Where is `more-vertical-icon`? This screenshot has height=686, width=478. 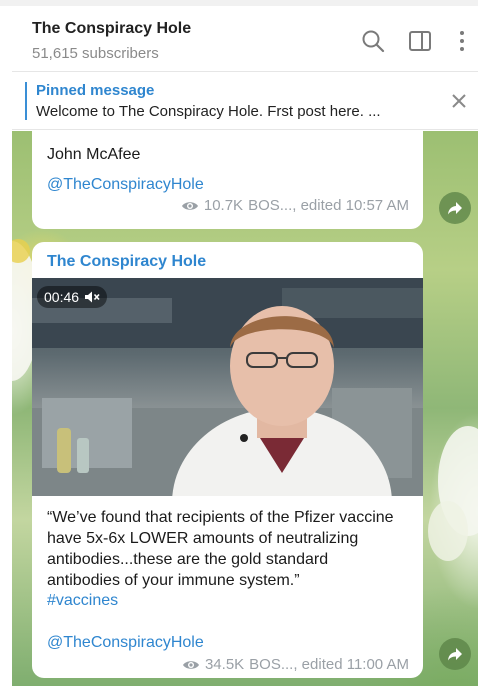
more-vertical-icon is located at coordinates (462, 41).